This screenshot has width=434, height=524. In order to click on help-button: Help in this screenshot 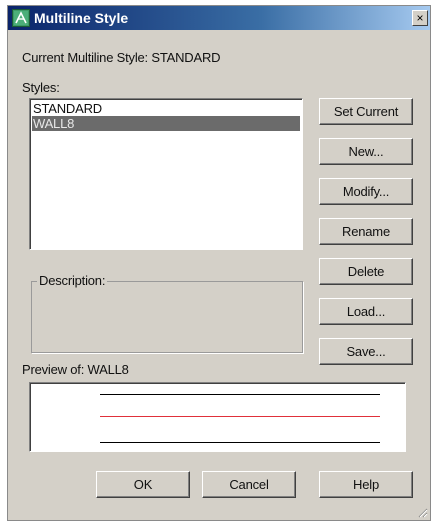, I will do `click(366, 484)`.